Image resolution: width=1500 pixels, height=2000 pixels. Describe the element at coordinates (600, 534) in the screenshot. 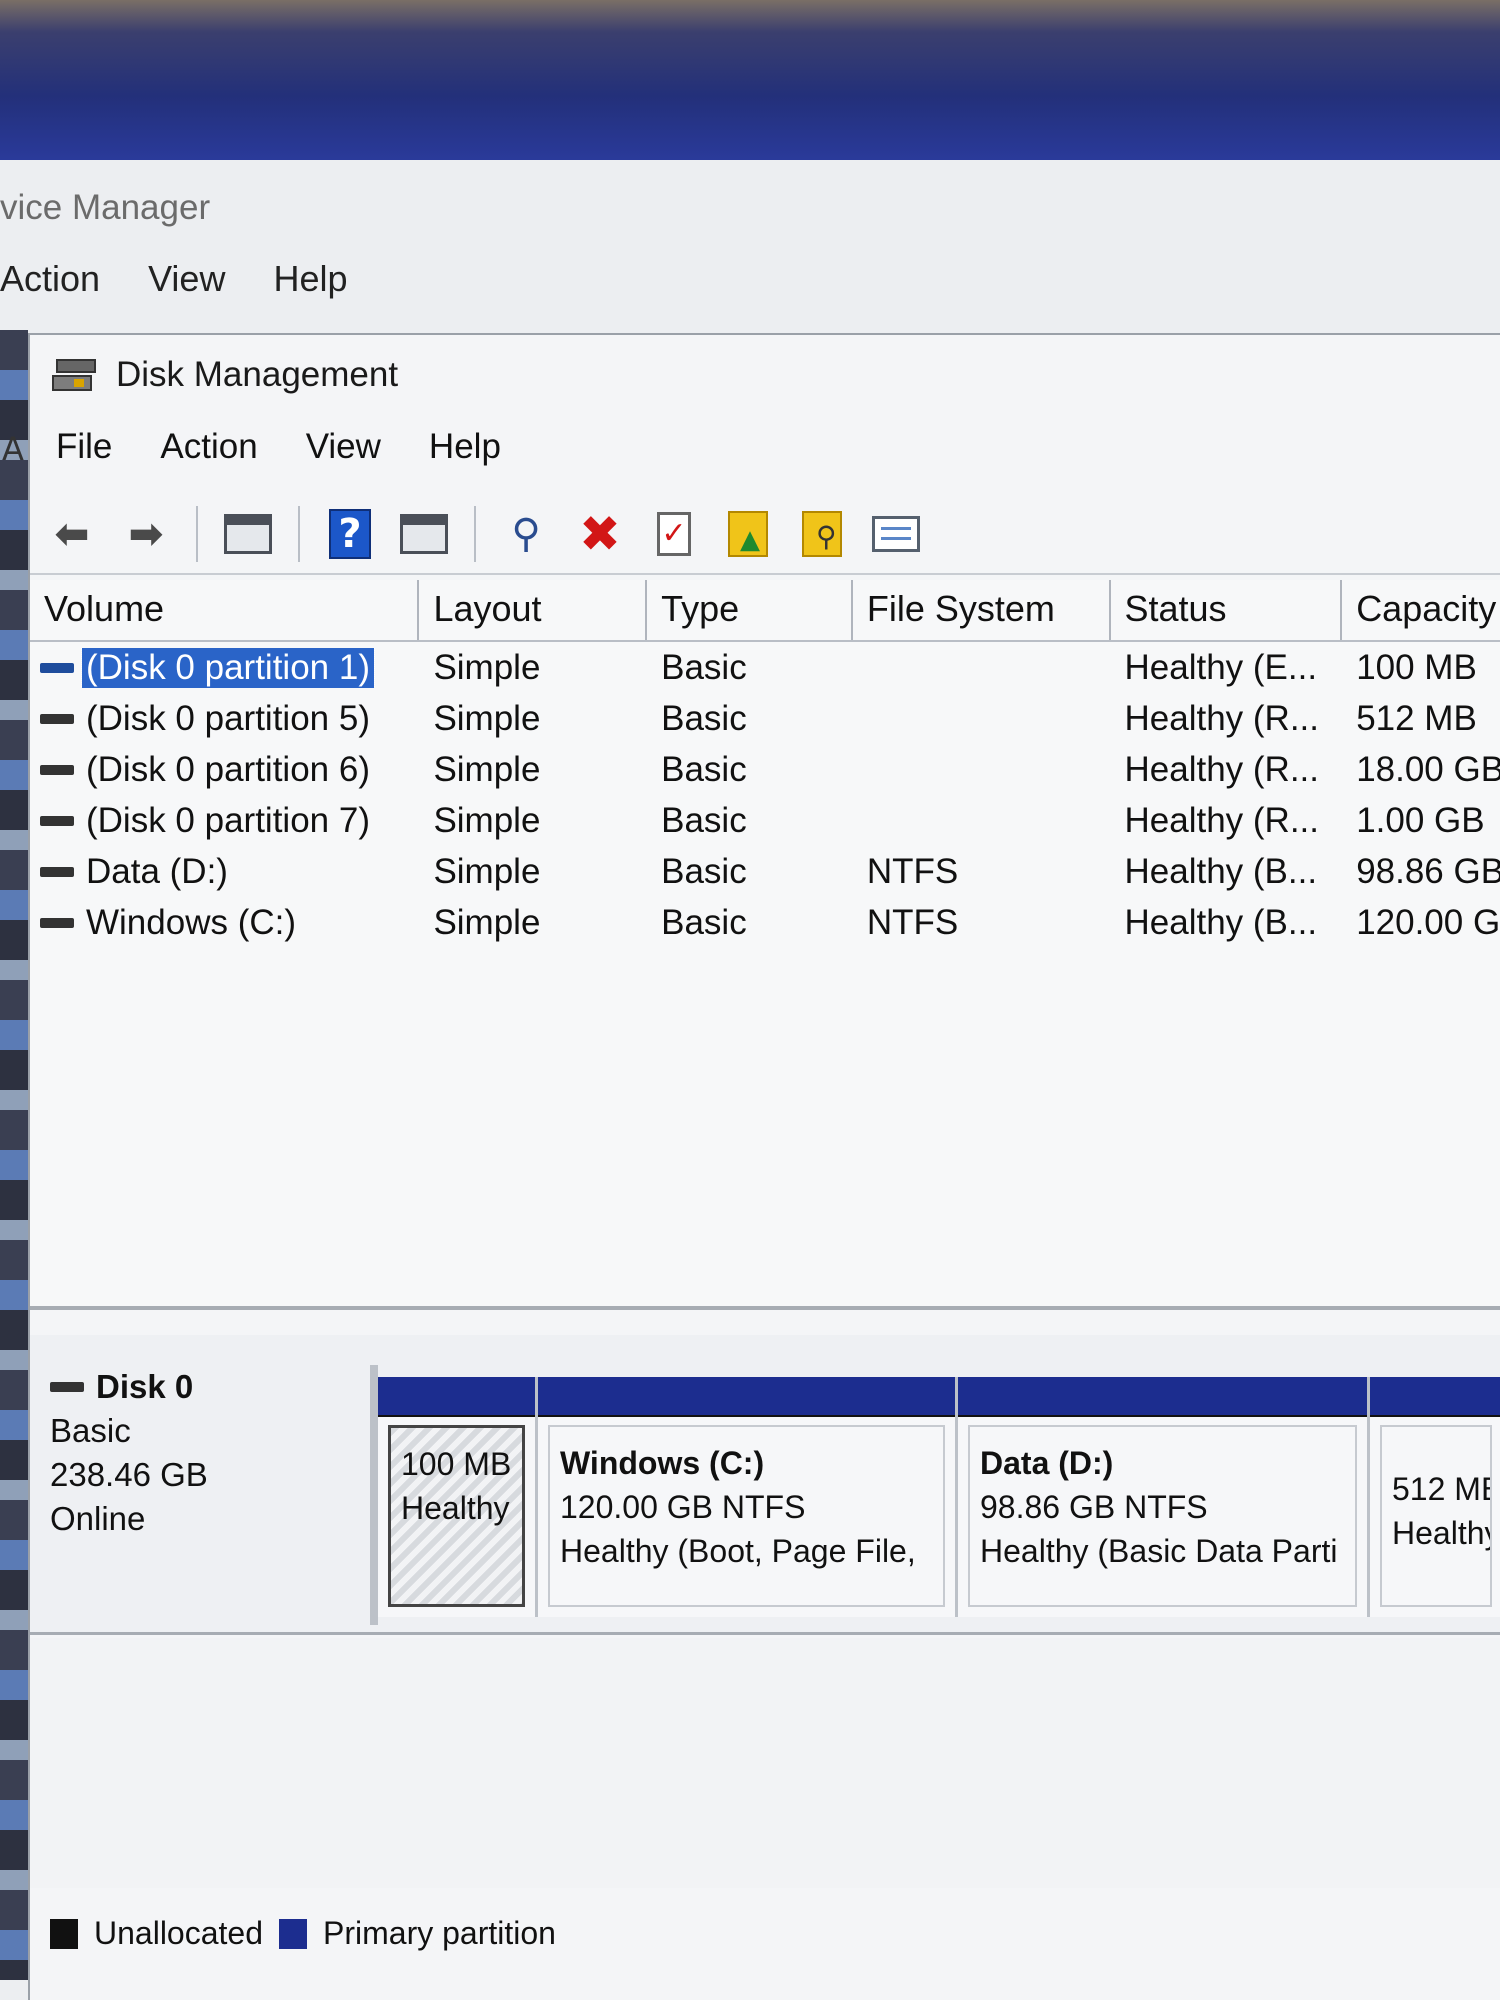

I see `delete-icon: ✖` at that location.